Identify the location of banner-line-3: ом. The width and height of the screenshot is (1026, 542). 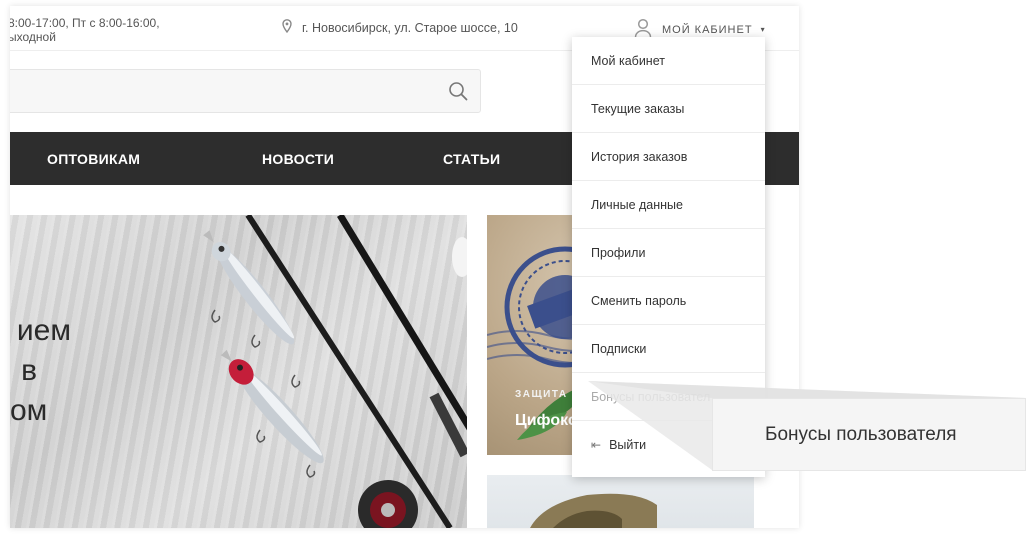
(29, 410).